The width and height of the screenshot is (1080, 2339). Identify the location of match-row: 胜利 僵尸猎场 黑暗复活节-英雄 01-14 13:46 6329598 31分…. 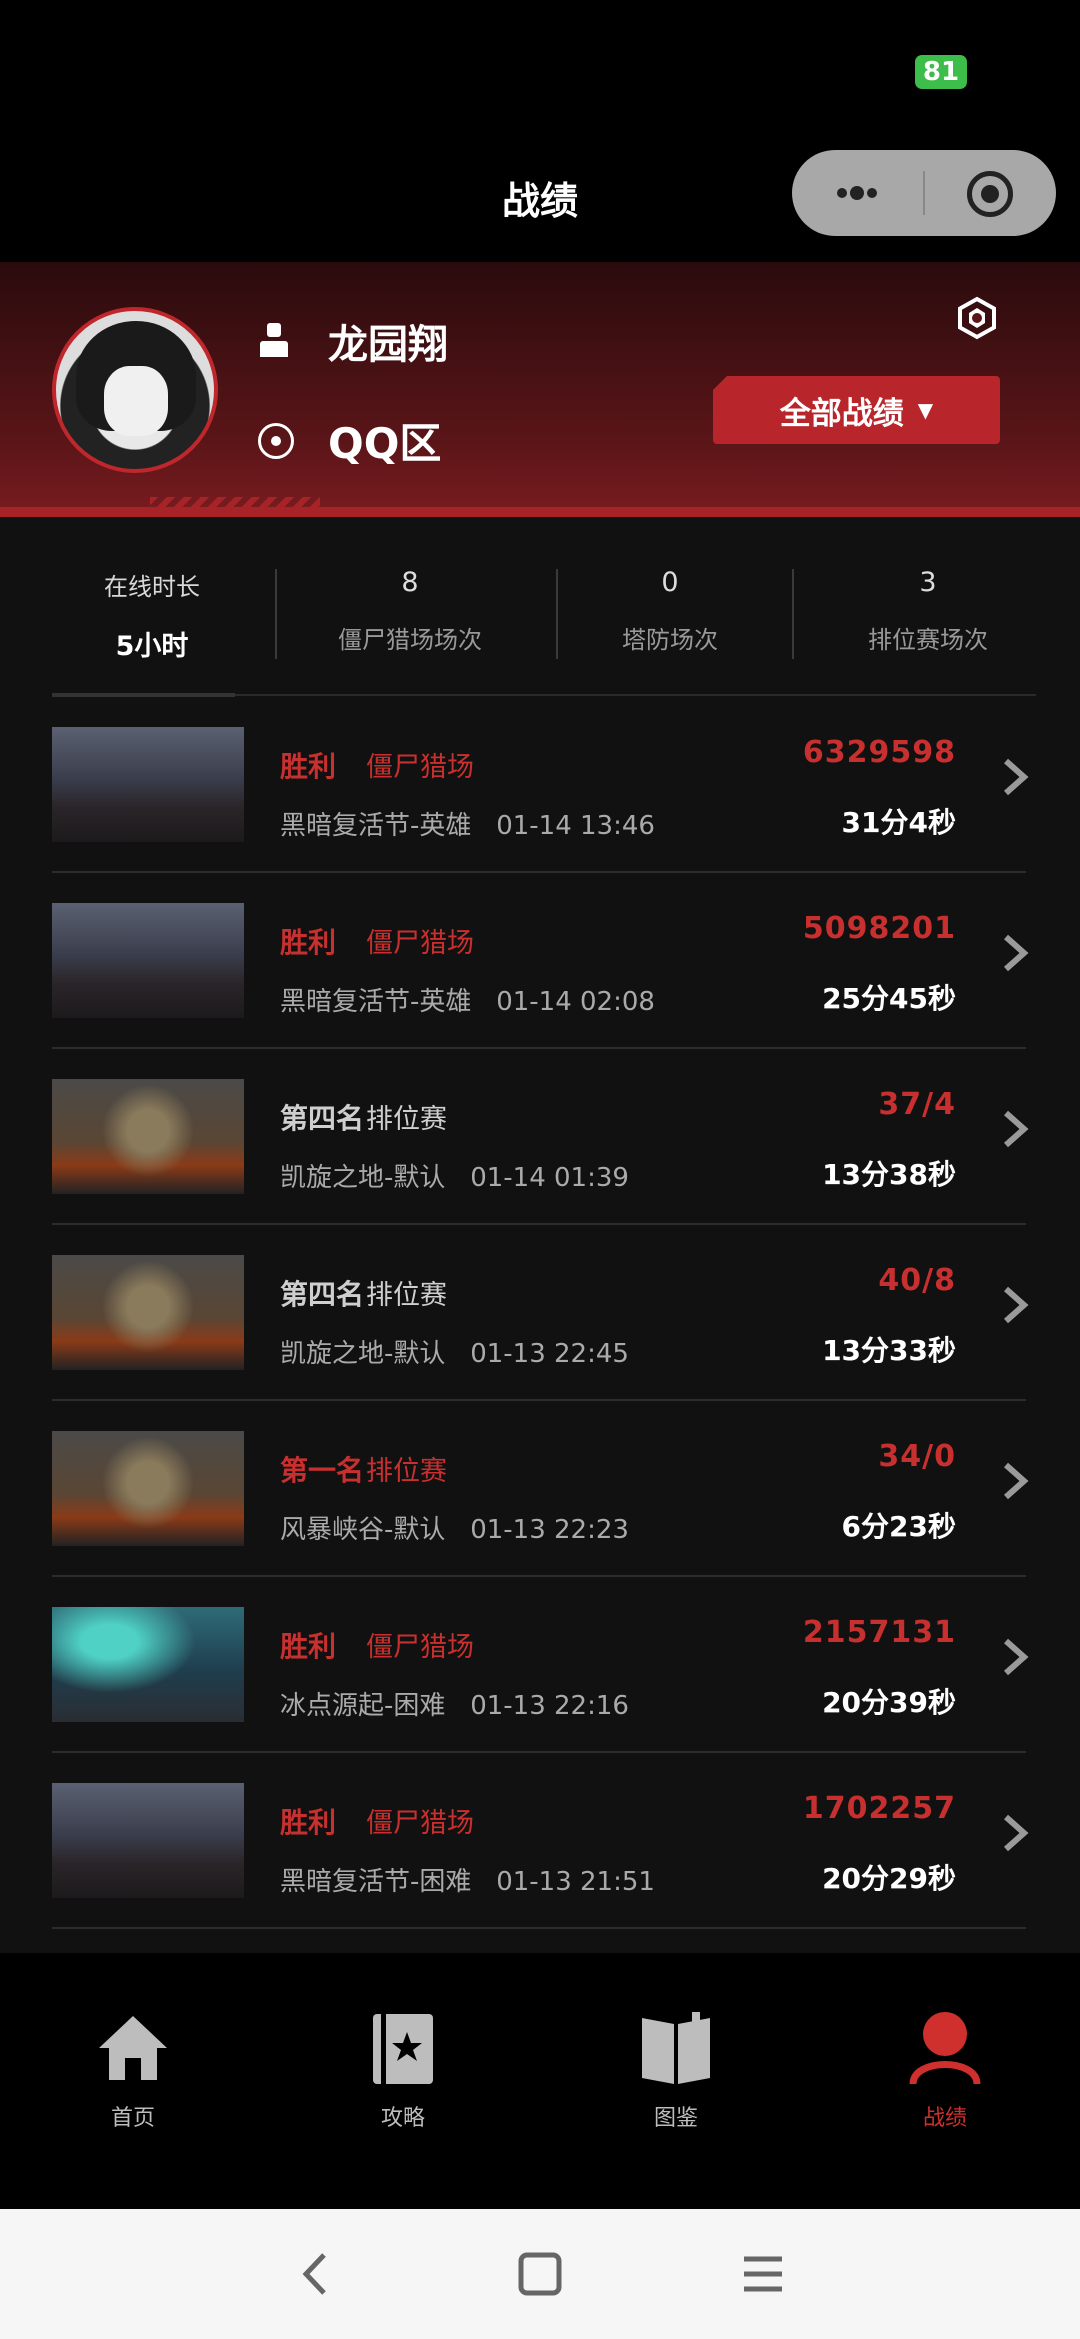
(540, 785).